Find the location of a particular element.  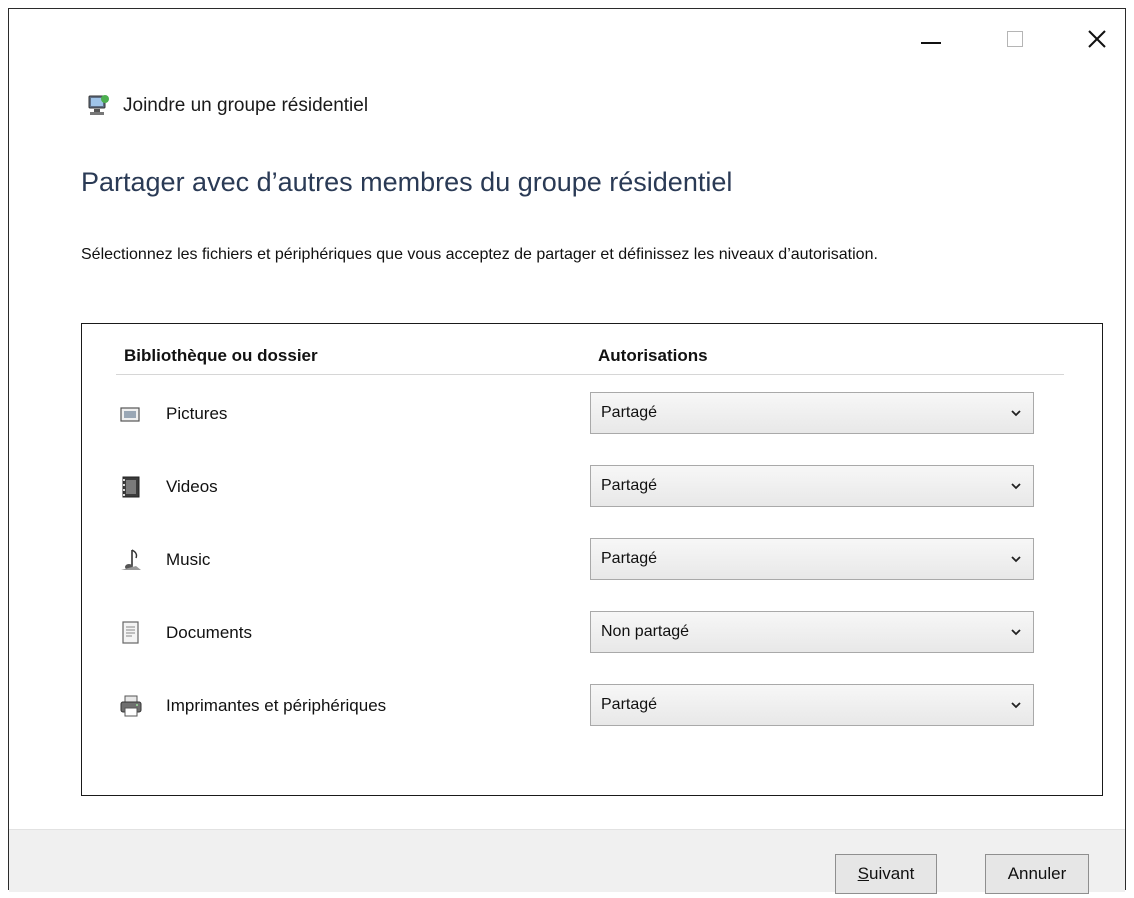

cancel-button: Annuler is located at coordinates (1037, 874).